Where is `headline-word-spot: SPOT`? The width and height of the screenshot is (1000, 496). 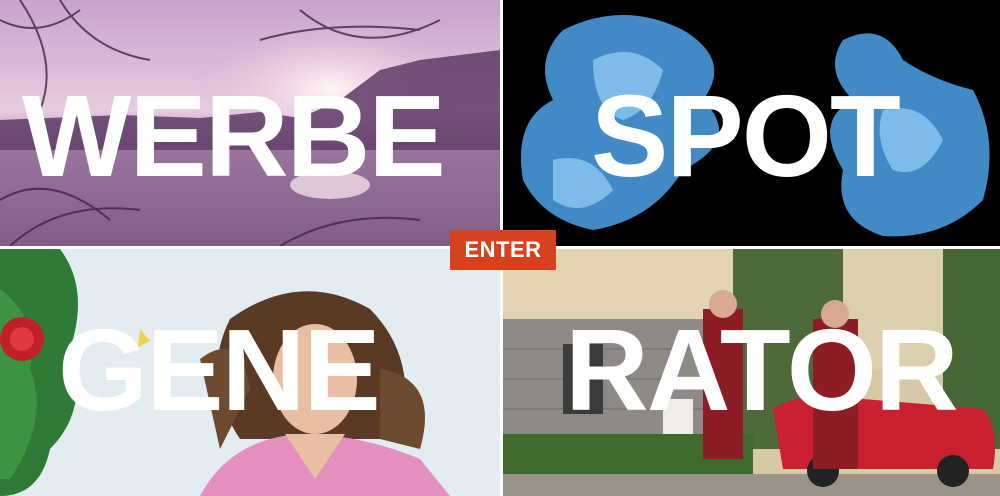 headline-word-spot: SPOT is located at coordinates (746, 136).